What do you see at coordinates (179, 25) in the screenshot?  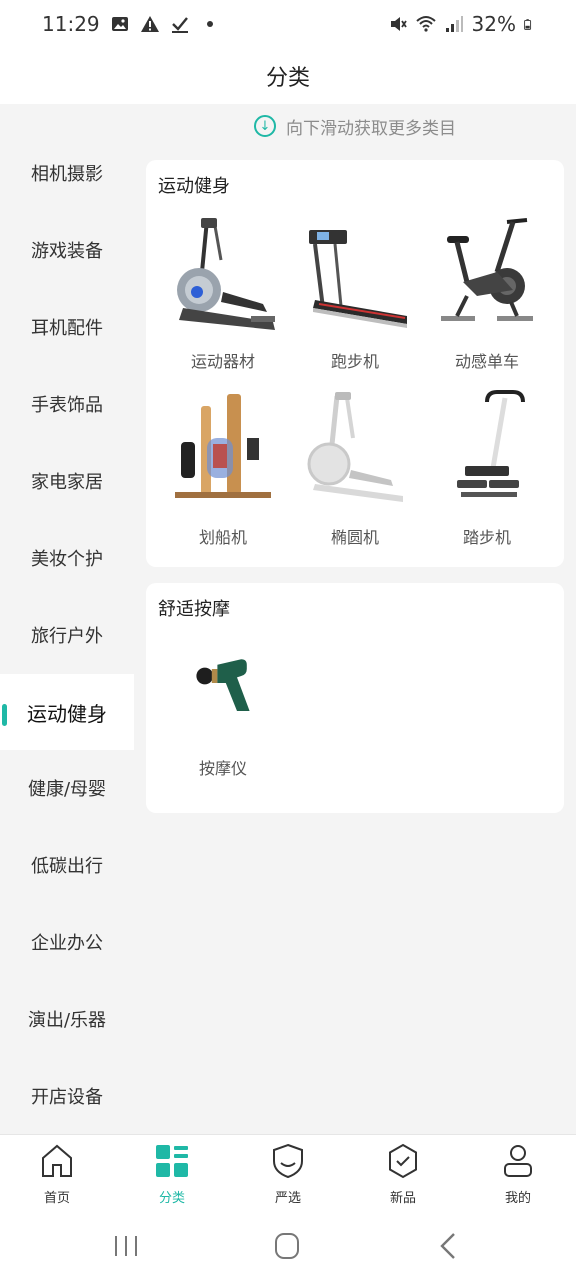 I see `check-icon` at bounding box center [179, 25].